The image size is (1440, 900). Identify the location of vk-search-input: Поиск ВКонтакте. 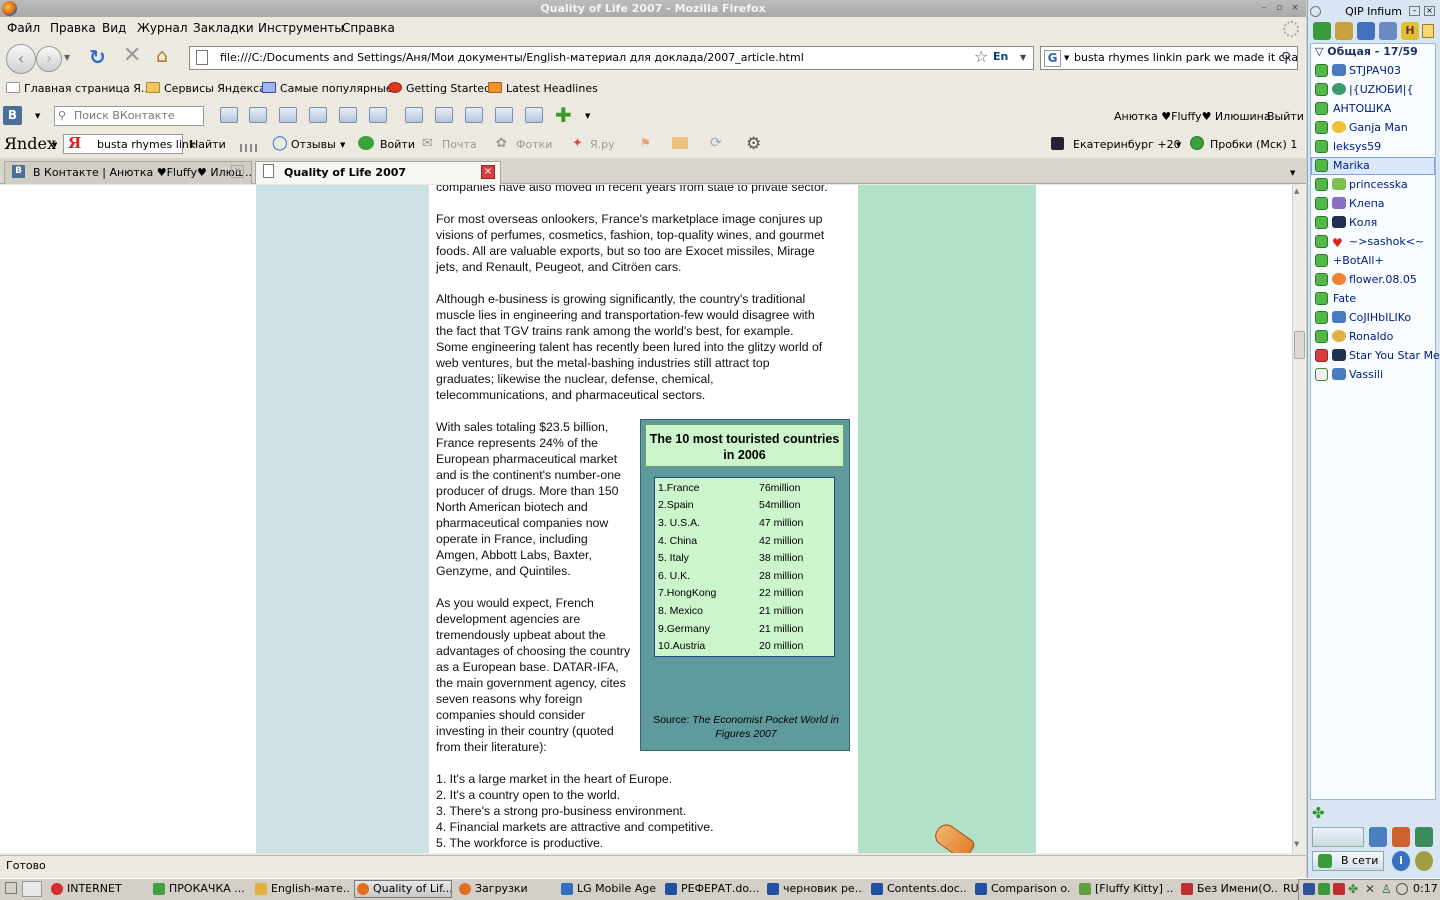
(129, 116).